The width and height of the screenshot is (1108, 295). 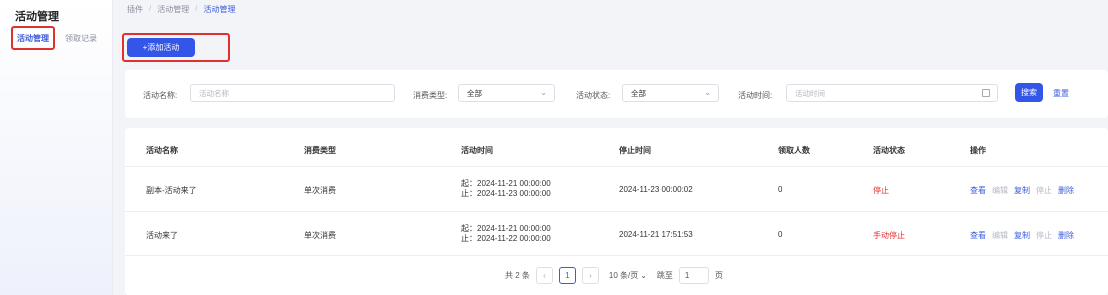 What do you see at coordinates (517, 275) in the screenshot?
I see `total-count: 共 2 条` at bounding box center [517, 275].